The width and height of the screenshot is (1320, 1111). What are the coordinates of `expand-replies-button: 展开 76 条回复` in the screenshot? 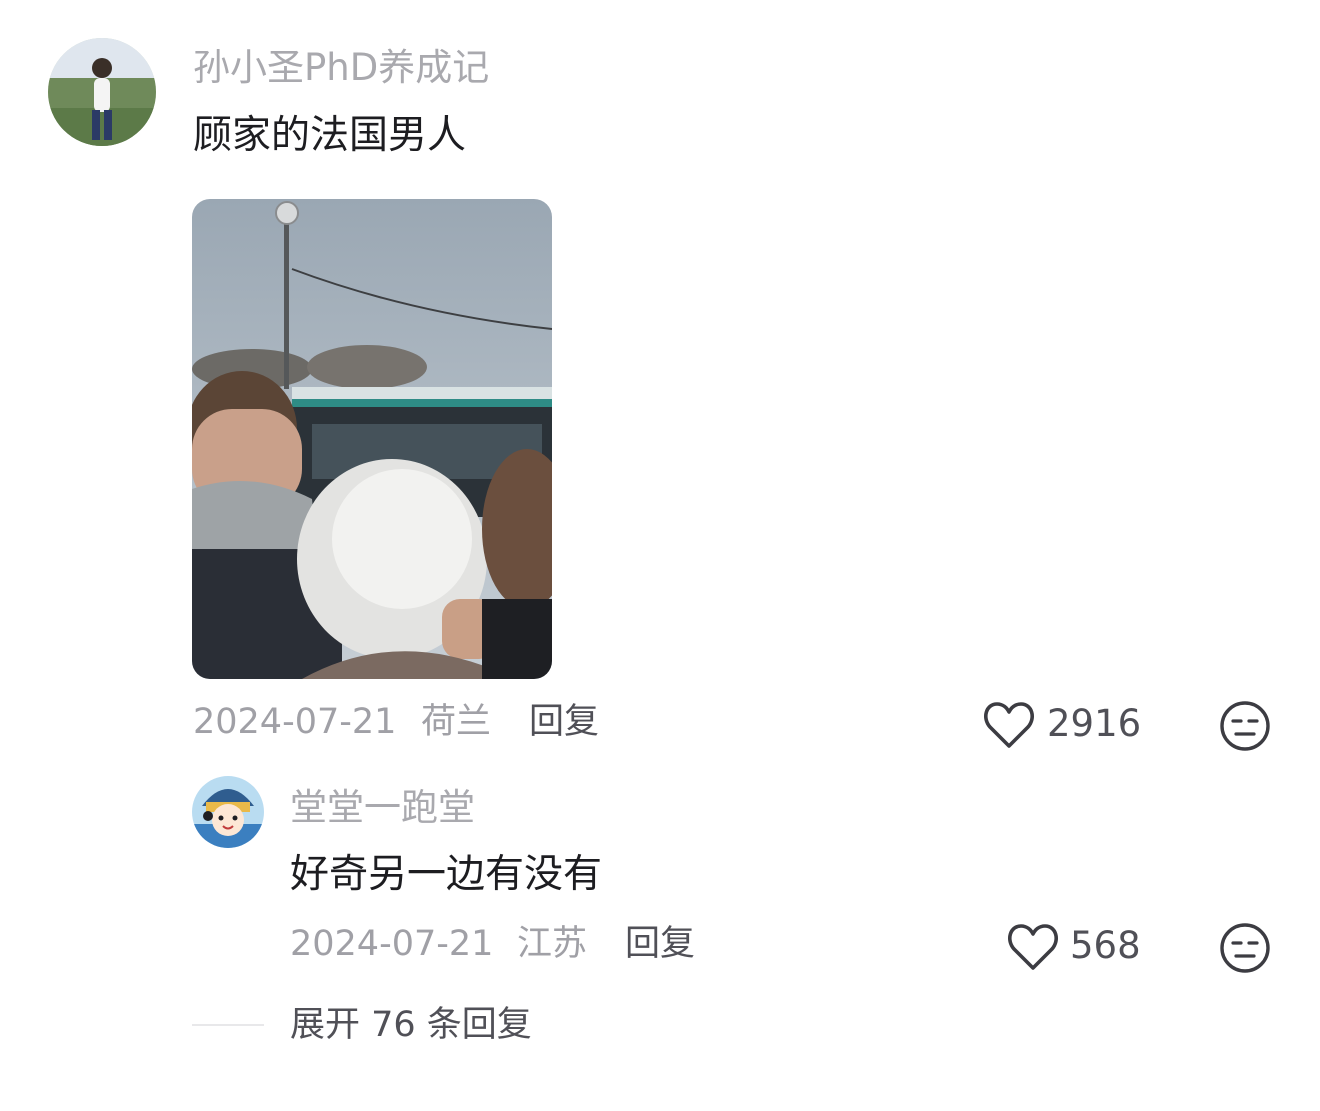 It's located at (411, 1025).